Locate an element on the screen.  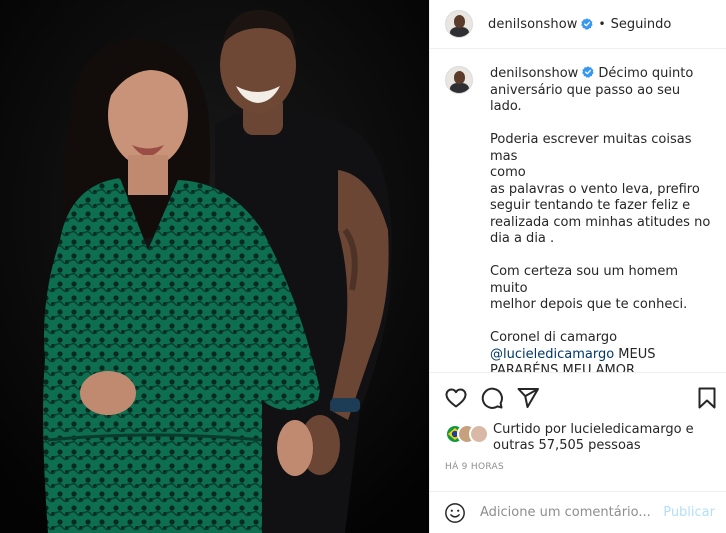
caption-author-username: denilsonshow is located at coordinates (534, 73).